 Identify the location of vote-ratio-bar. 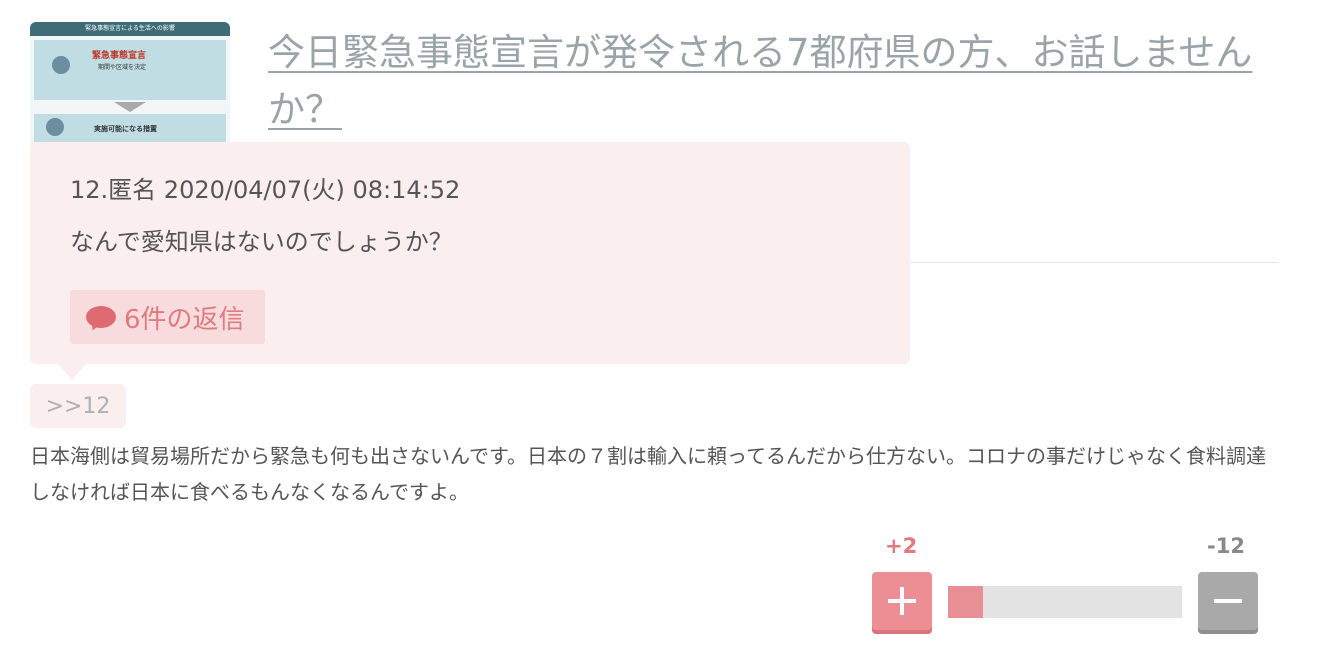
(1065, 602).